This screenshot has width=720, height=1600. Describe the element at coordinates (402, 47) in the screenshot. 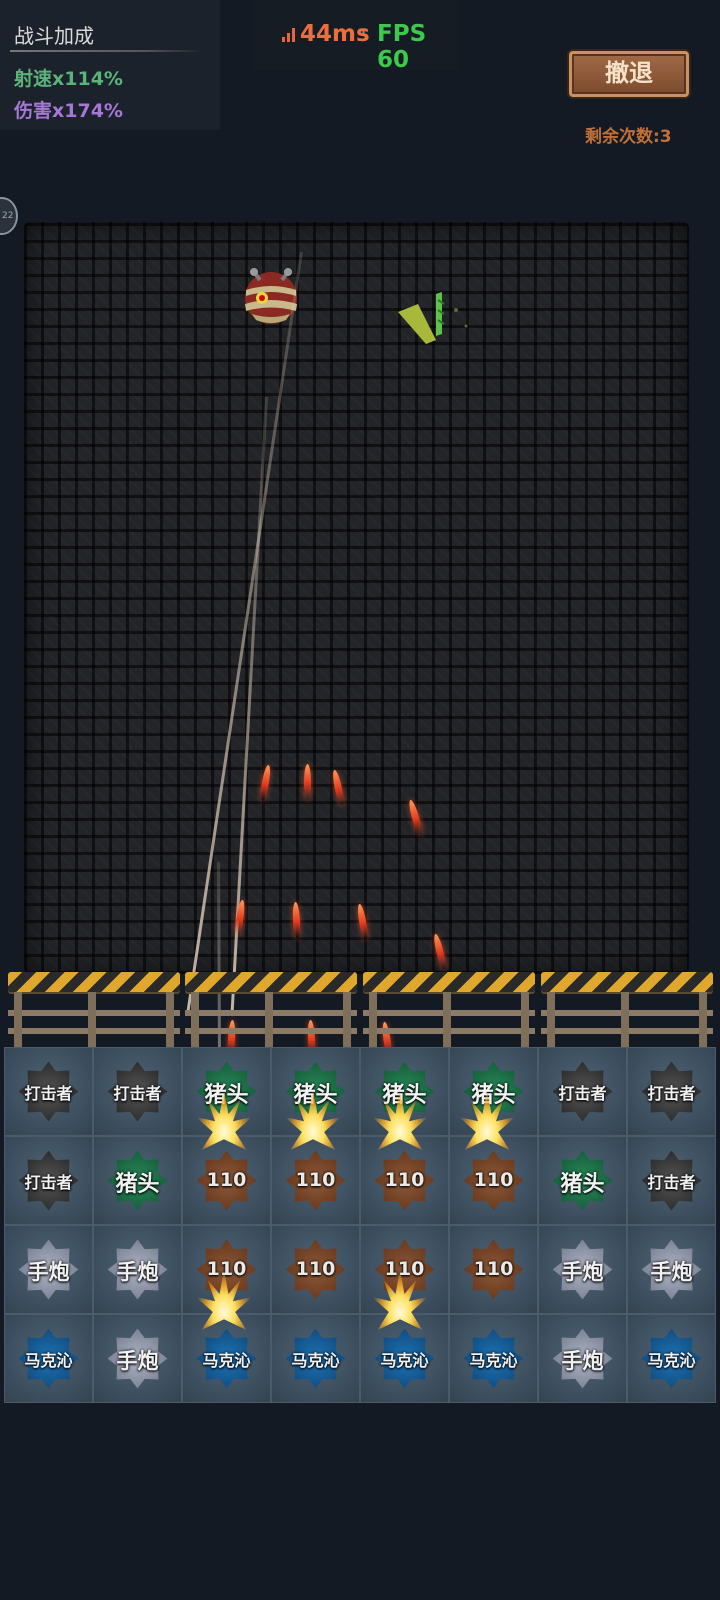

I see `fps-readout: FPS 60` at that location.